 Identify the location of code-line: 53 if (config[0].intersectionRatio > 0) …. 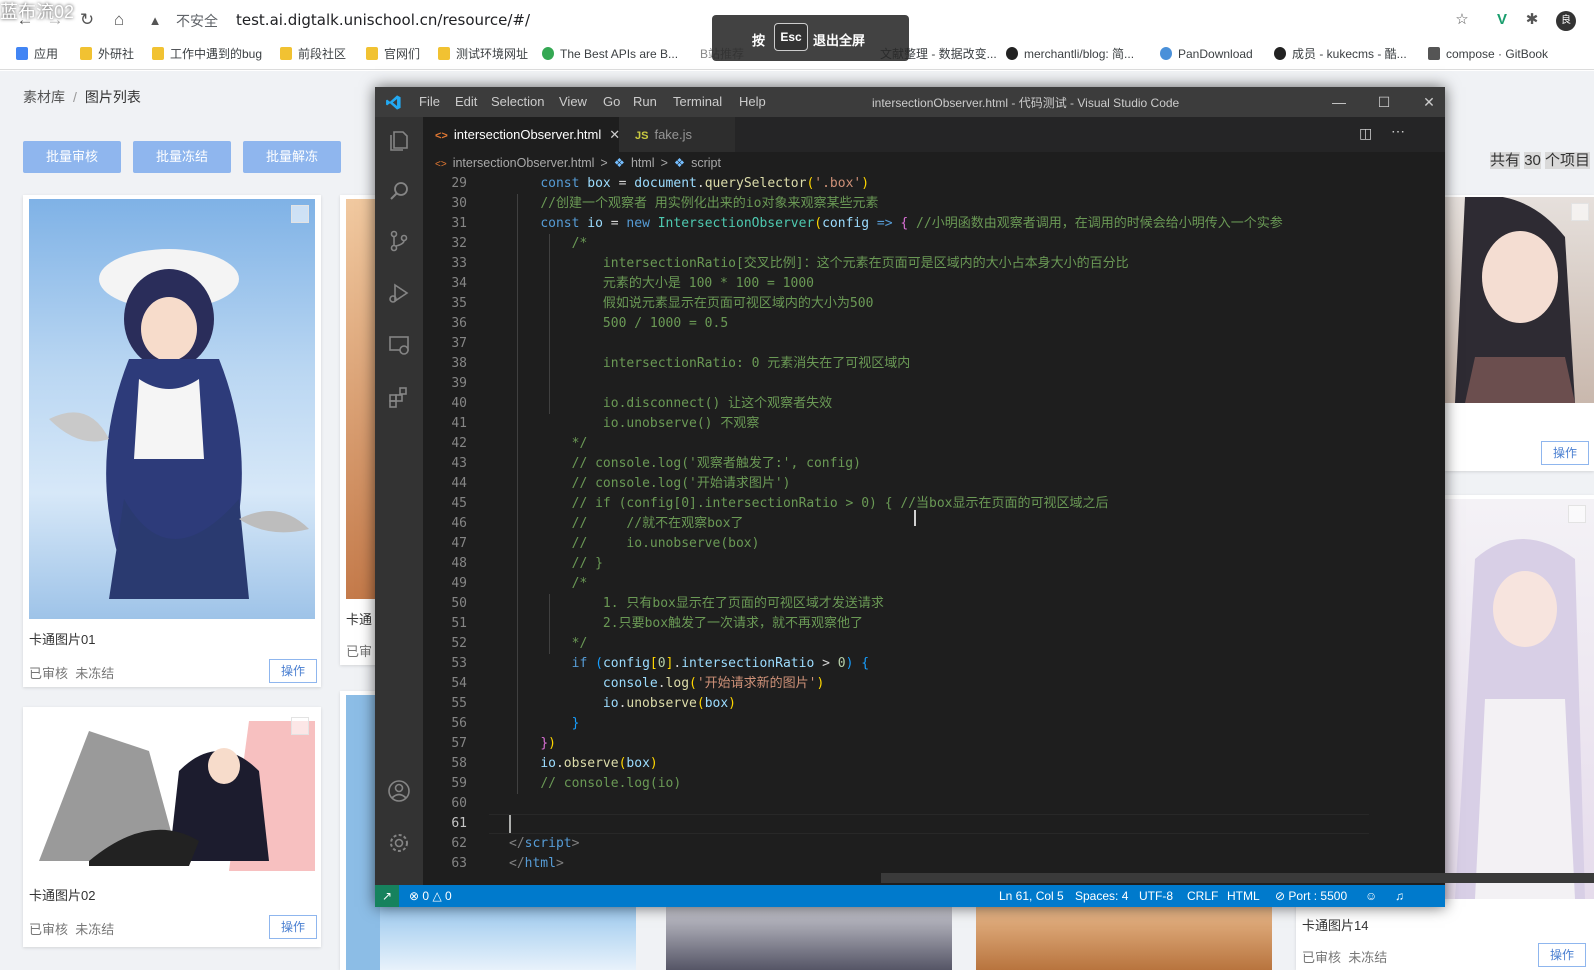
(873, 664).